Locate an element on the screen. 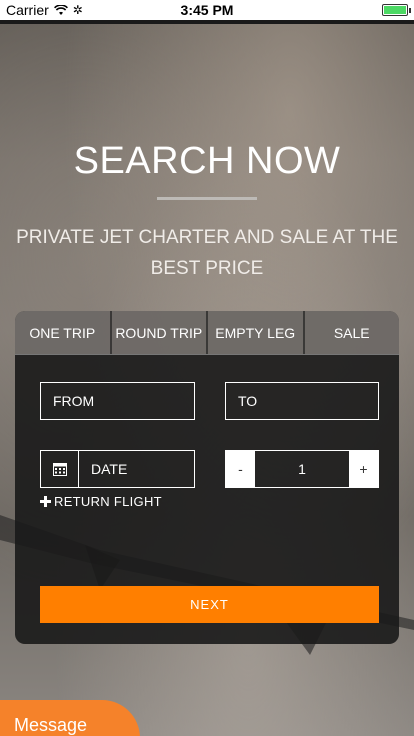  message-label: Message is located at coordinates (51, 725).